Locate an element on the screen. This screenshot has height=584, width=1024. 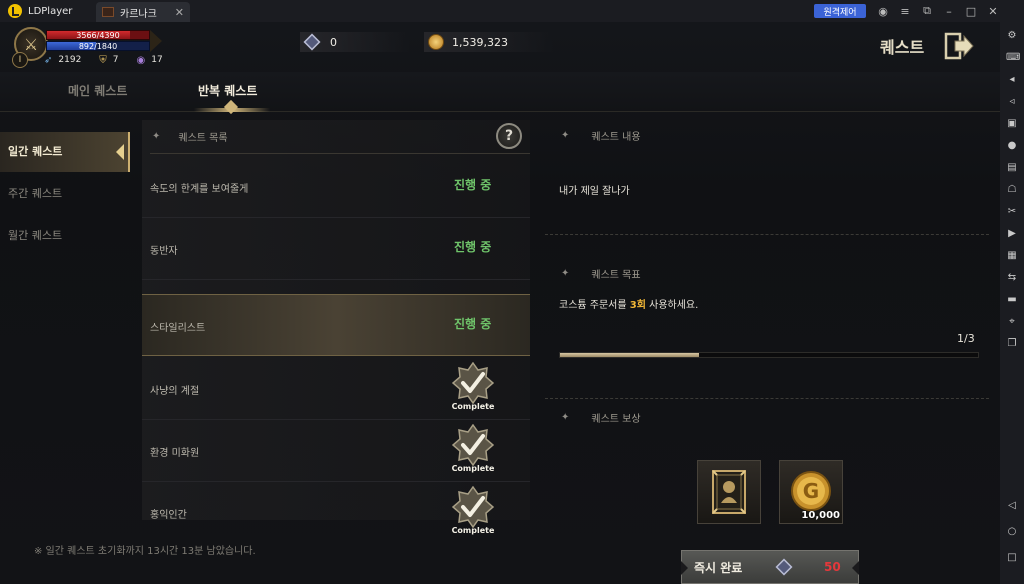
selected-arrow-icon is located at coordinates (120, 152).